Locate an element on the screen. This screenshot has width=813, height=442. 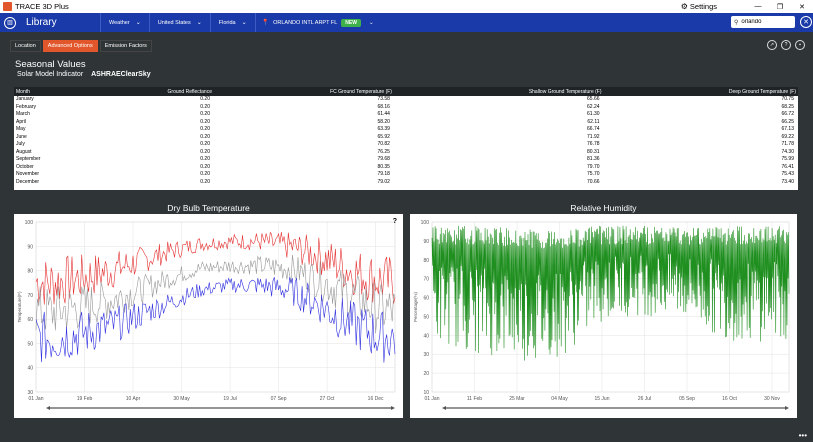
value-cell: 67.13 is located at coordinates (787, 129).